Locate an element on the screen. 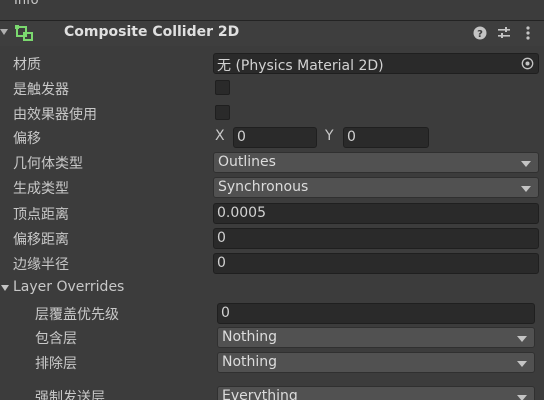  edge-radius-label: 边缘半径 is located at coordinates (41, 265).